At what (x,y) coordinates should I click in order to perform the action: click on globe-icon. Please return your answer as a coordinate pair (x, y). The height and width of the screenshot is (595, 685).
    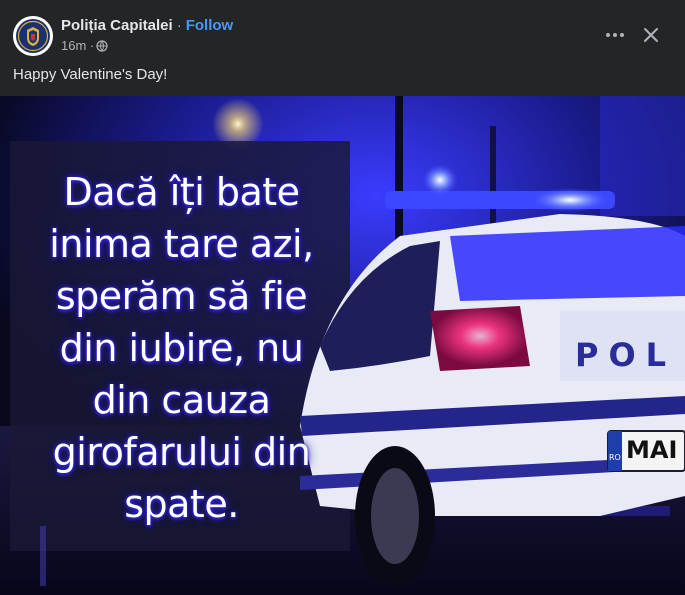
    Looking at the image, I should click on (102, 45).